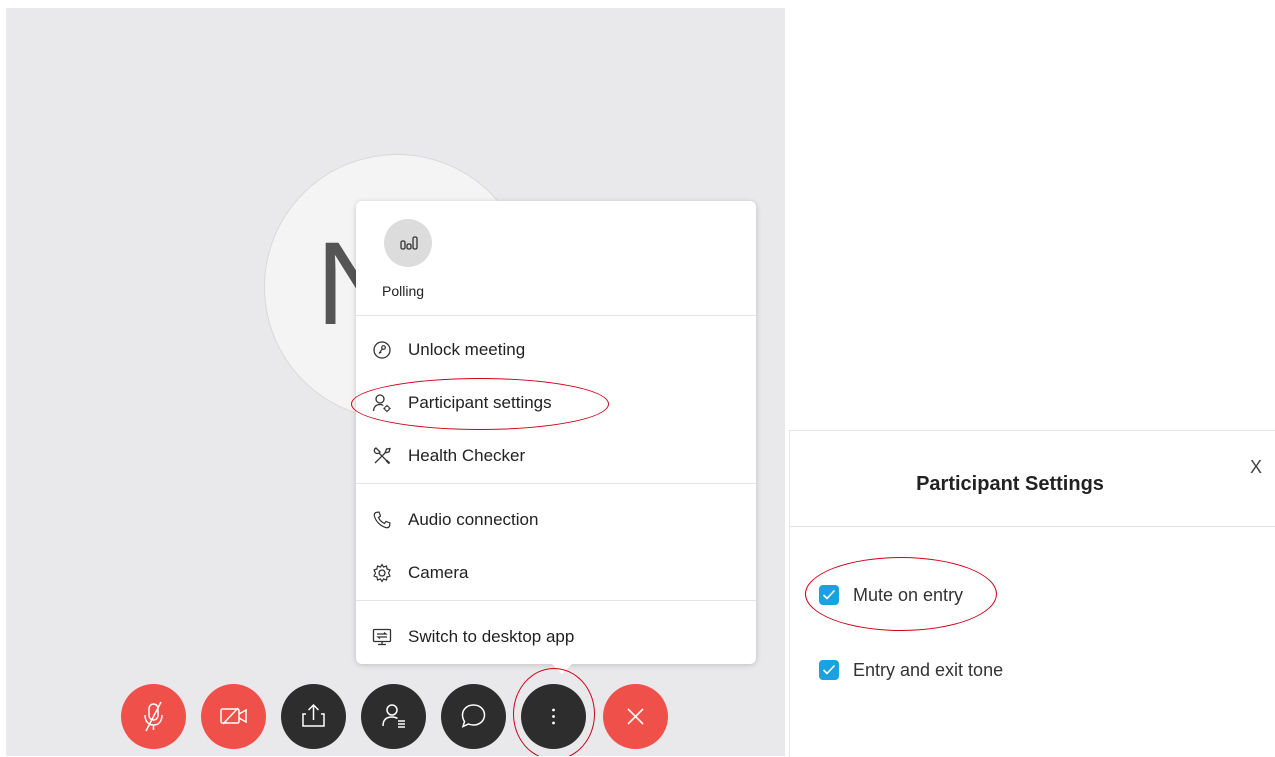  I want to click on phone-icon, so click(382, 520).